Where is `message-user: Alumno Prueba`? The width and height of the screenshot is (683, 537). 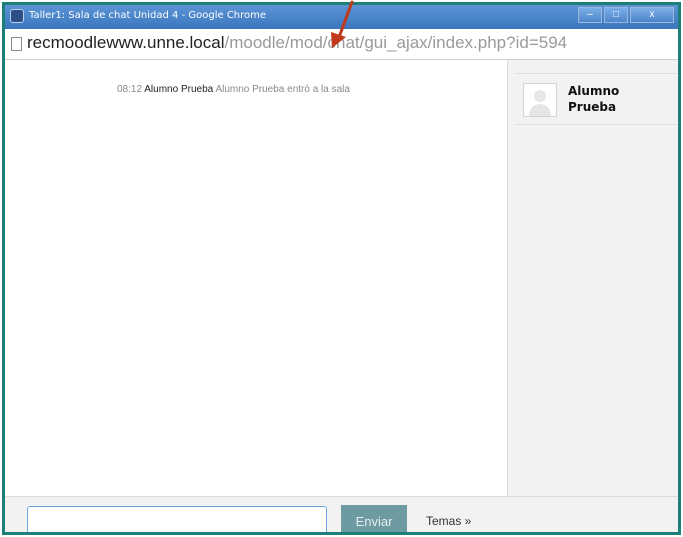 message-user: Alumno Prueba is located at coordinates (179, 89).